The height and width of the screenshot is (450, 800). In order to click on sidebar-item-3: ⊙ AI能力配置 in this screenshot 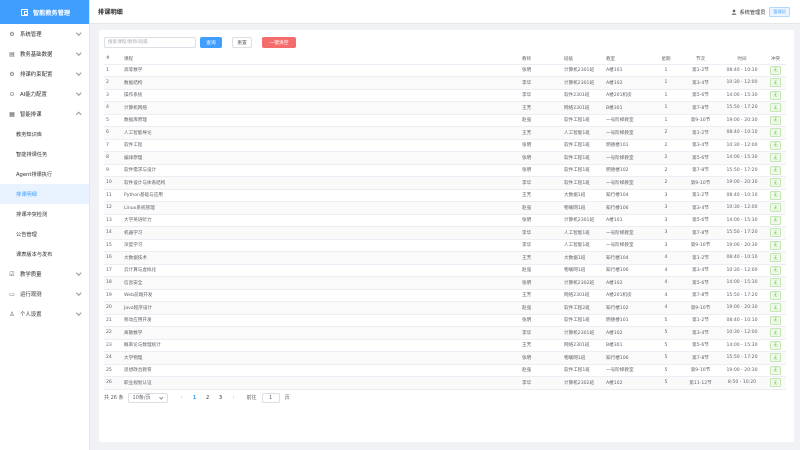, I will do `click(44, 94)`.